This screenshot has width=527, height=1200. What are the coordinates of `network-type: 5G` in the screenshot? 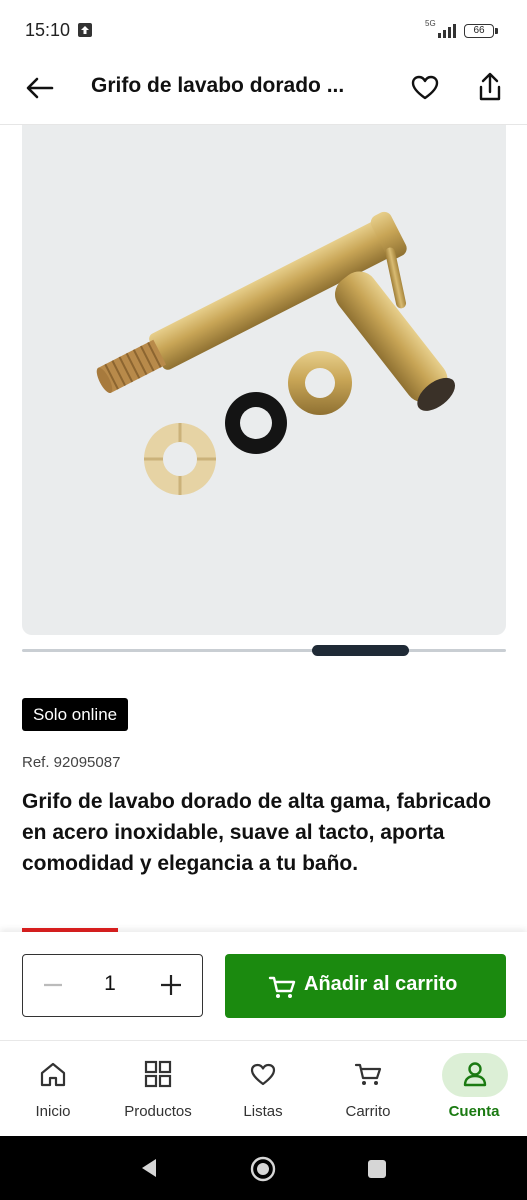 It's located at (430, 23).